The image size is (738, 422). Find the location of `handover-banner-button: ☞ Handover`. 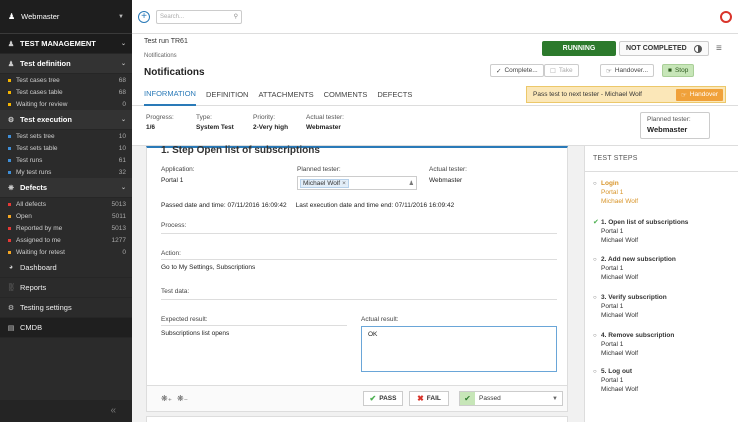

handover-banner-button: ☞ Handover is located at coordinates (699, 94).